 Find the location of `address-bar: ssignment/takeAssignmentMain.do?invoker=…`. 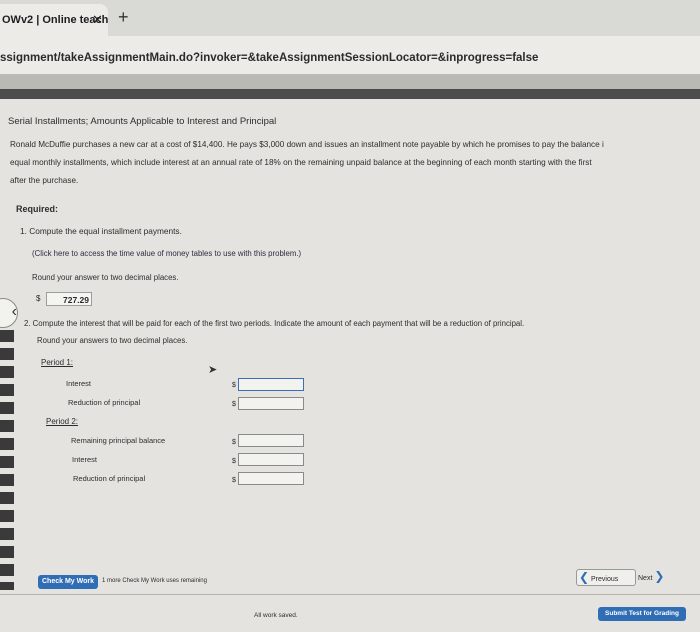

address-bar: ssignment/takeAssignmentMain.do?invoker=… is located at coordinates (350, 55).